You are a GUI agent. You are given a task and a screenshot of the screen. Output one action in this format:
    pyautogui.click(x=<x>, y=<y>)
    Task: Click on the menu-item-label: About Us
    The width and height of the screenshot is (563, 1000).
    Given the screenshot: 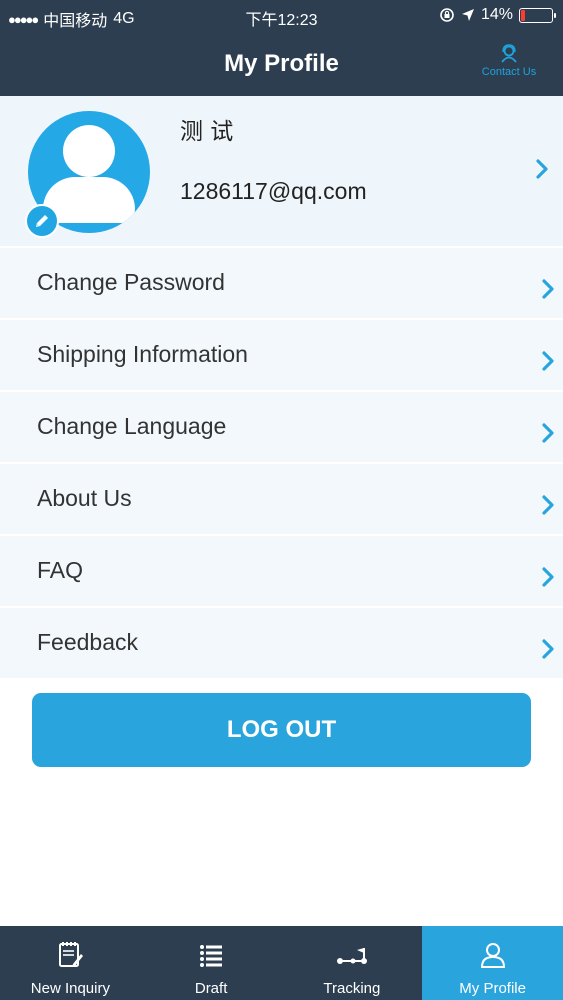 What is the action you would take?
    pyautogui.click(x=84, y=498)
    